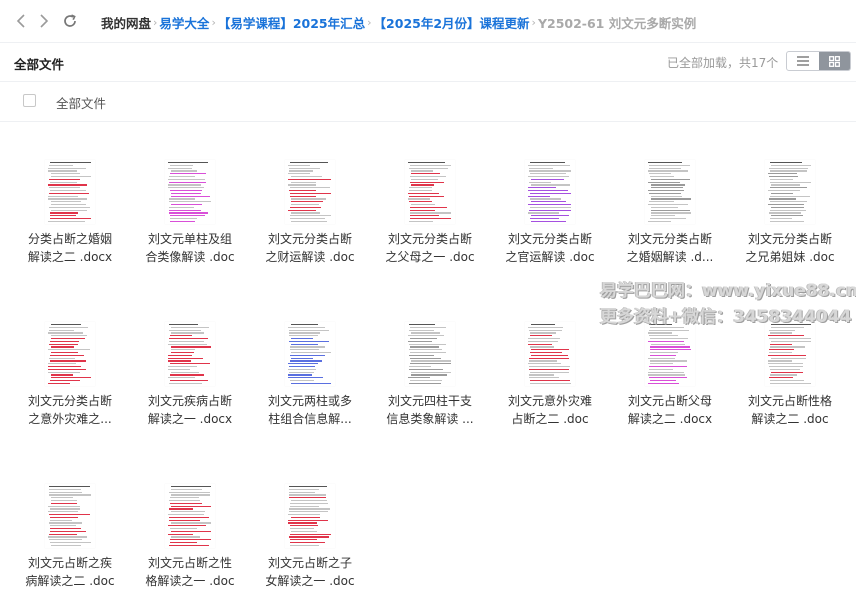  What do you see at coordinates (190, 387) in the screenshot?
I see `file-item: 刘文元疾病占断 解读之一 .docx` at bounding box center [190, 387].